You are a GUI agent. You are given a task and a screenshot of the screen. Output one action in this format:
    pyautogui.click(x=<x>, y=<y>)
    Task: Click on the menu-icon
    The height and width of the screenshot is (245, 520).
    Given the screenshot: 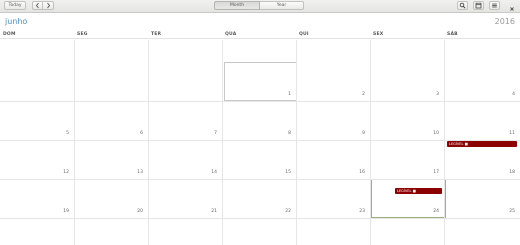 What is the action you would take?
    pyautogui.click(x=494, y=5)
    